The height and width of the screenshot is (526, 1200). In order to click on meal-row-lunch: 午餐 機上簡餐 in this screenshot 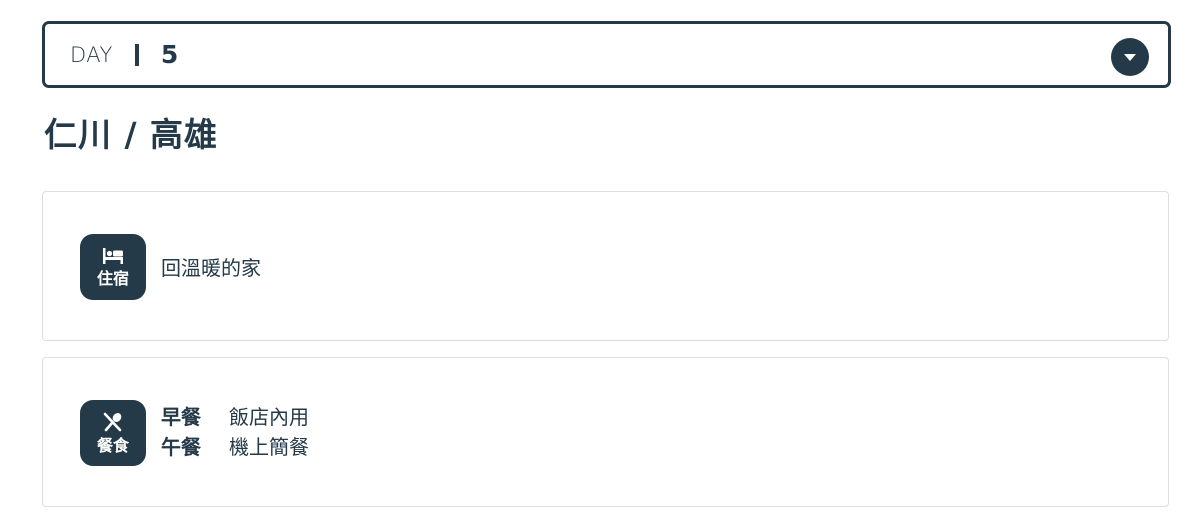, I will do `click(235, 447)`.